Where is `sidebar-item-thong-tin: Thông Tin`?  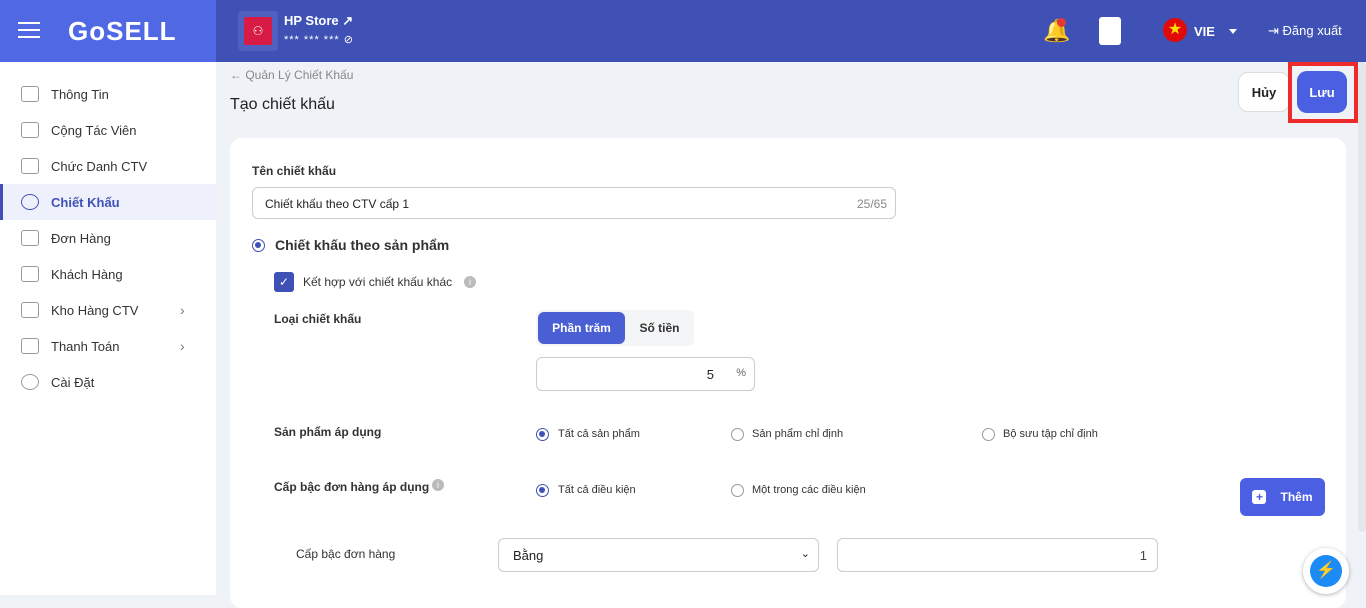 sidebar-item-thong-tin: Thông Tin is located at coordinates (108, 94).